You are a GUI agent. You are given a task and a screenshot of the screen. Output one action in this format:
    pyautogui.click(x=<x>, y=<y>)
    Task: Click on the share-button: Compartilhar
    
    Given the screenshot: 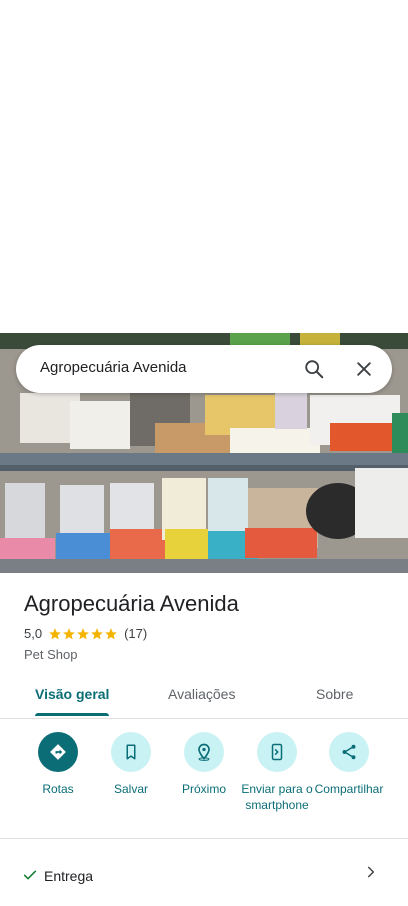 What is the action you would take?
    pyautogui.click(x=349, y=764)
    